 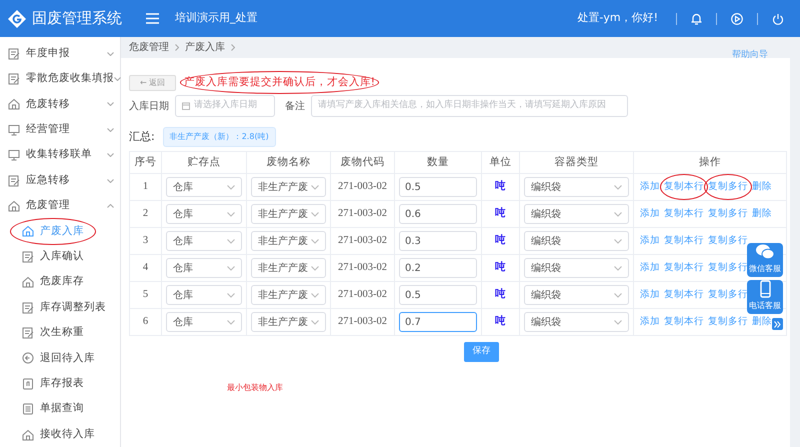 I want to click on notification-icon, so click(x=696, y=18).